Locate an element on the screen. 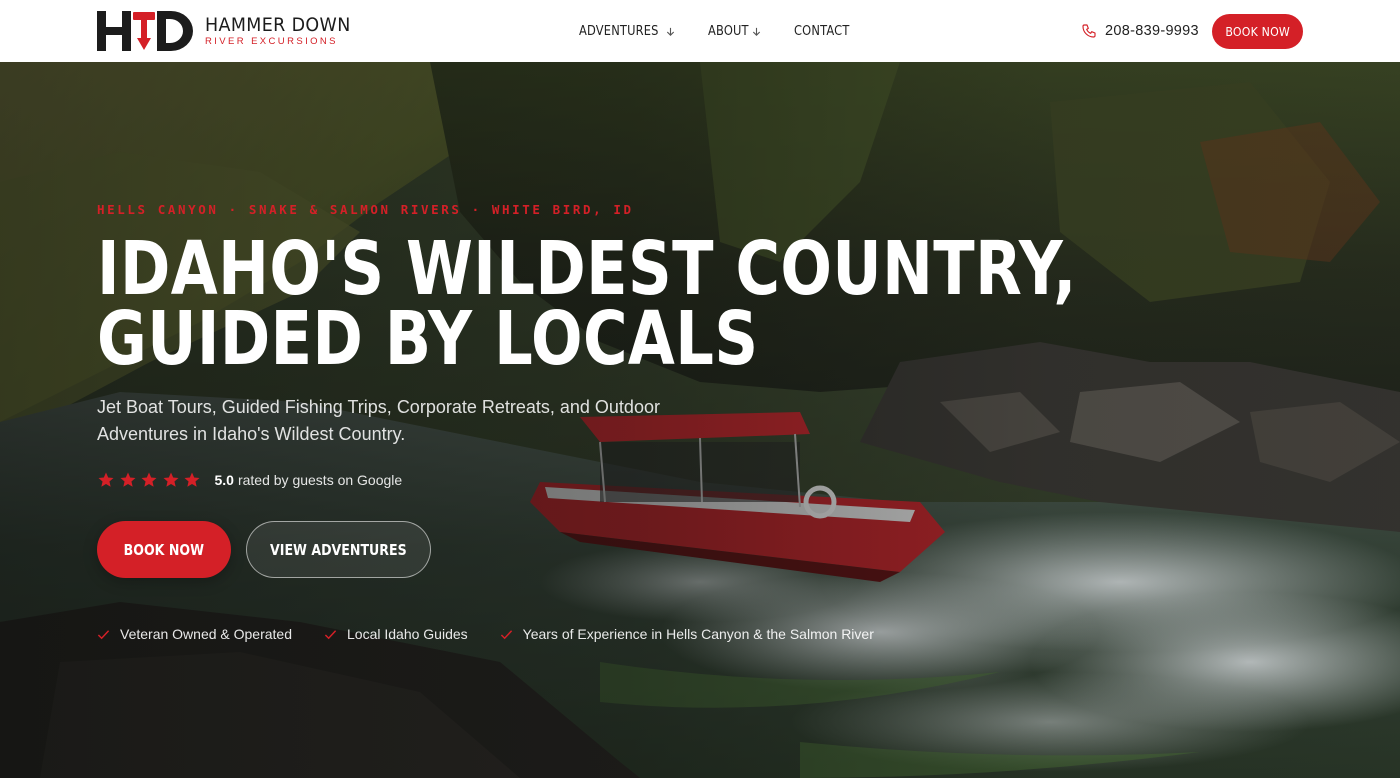 The image size is (1400, 778). logo-subtitle: RIVER EXCURSIONS is located at coordinates (271, 41).